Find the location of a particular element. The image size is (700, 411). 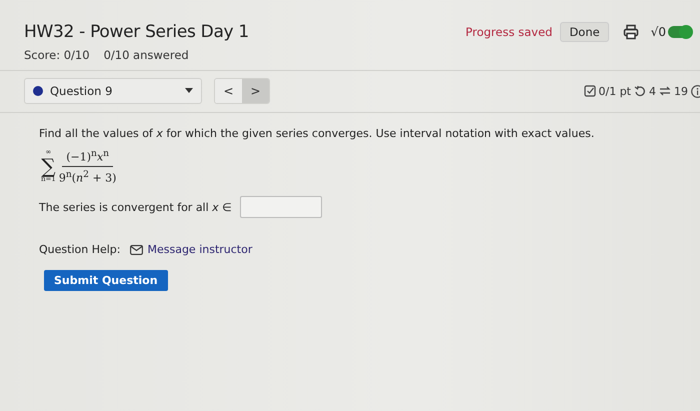

numerator: (−1)$^{n}$x$^{n}$ is located at coordinates (88, 157).